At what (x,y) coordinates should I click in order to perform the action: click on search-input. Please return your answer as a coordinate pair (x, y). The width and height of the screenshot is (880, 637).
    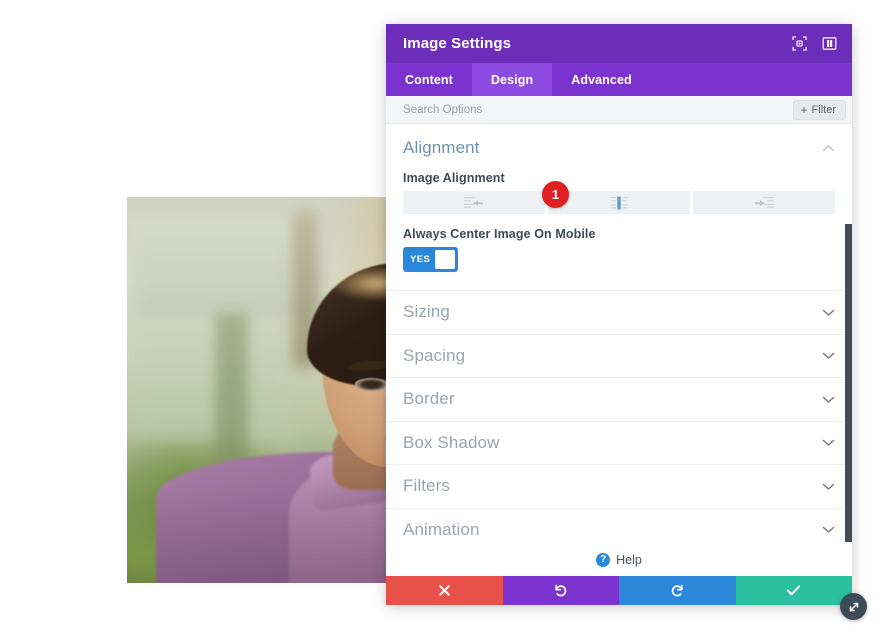
    Looking at the image, I should click on (598, 109).